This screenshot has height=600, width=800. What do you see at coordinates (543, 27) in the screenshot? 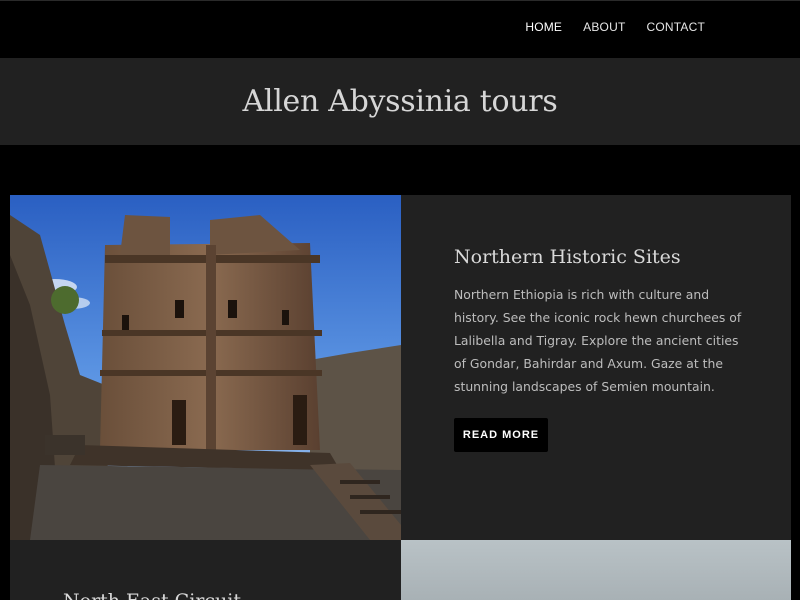
I see `nav-home-link: HOME` at bounding box center [543, 27].